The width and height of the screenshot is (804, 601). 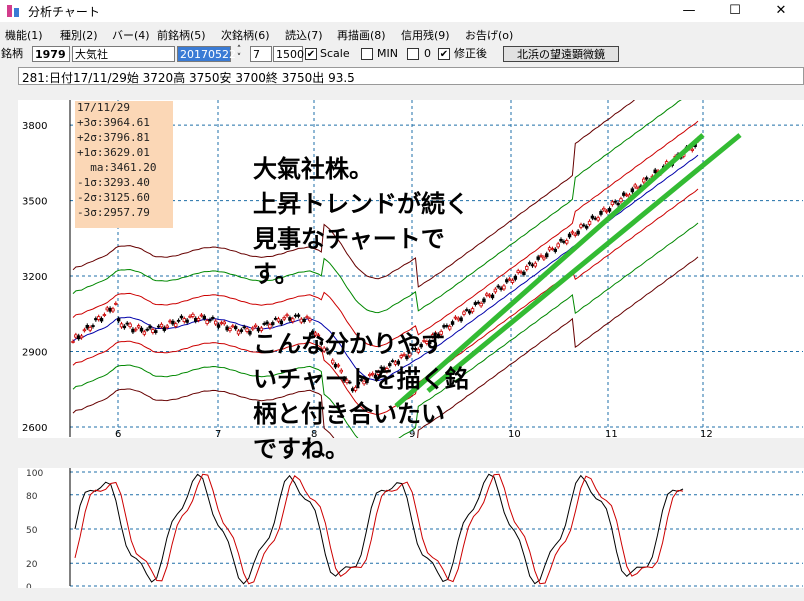 I want to click on min-checkbox, so click(x=367, y=54).